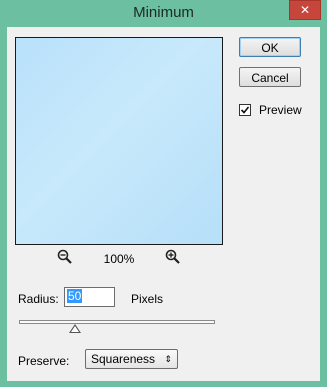 The height and width of the screenshot is (387, 327). I want to click on preview-checkbox, so click(245, 110).